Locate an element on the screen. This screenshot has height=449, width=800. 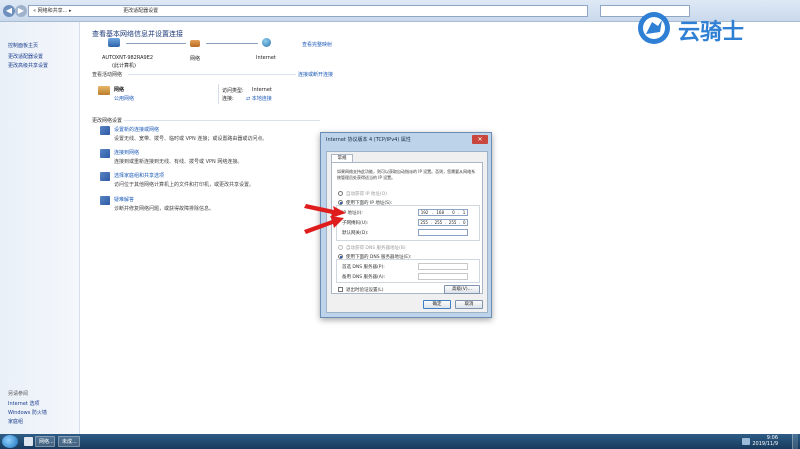
local-connection-link: ⇄ 本地连接 is located at coordinates (259, 98).